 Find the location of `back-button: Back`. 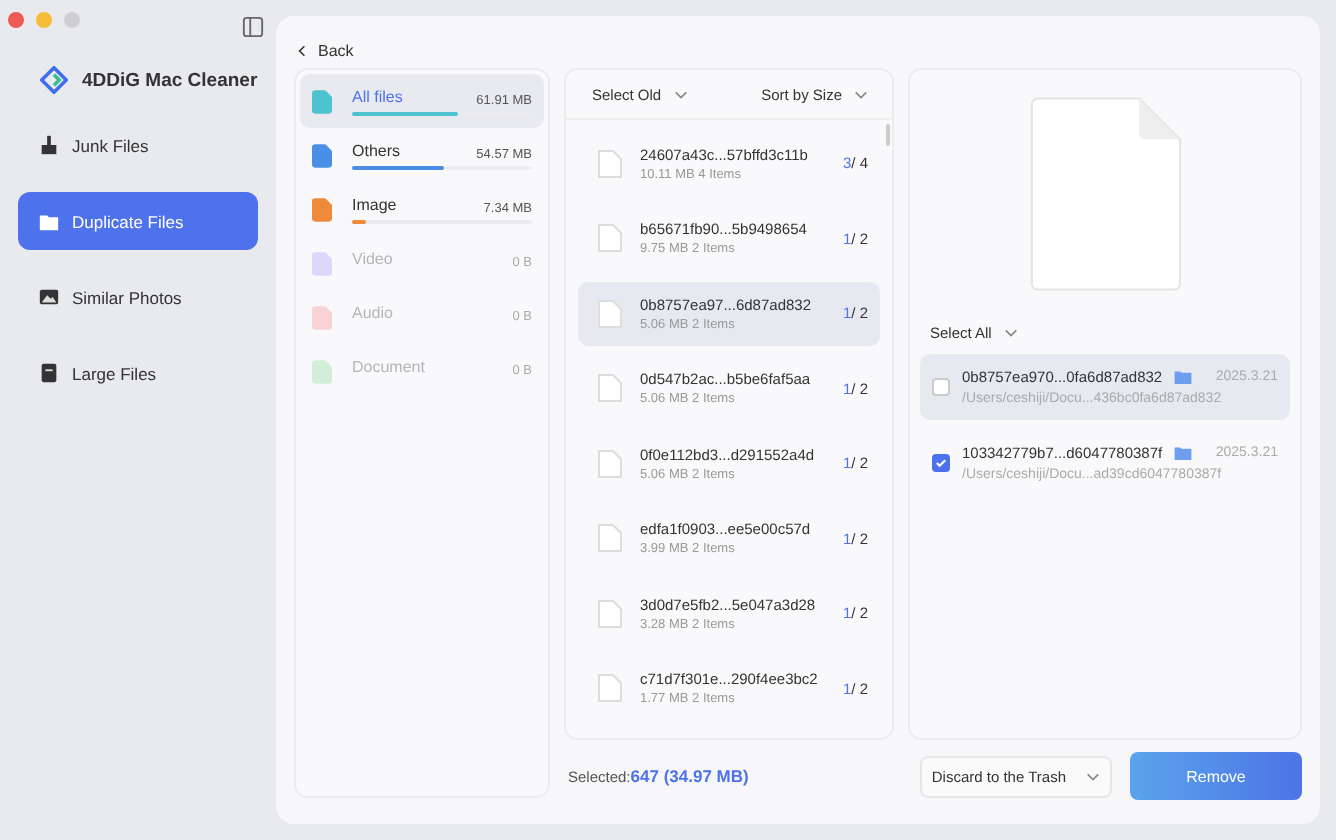

back-button: Back is located at coordinates (800, 50).